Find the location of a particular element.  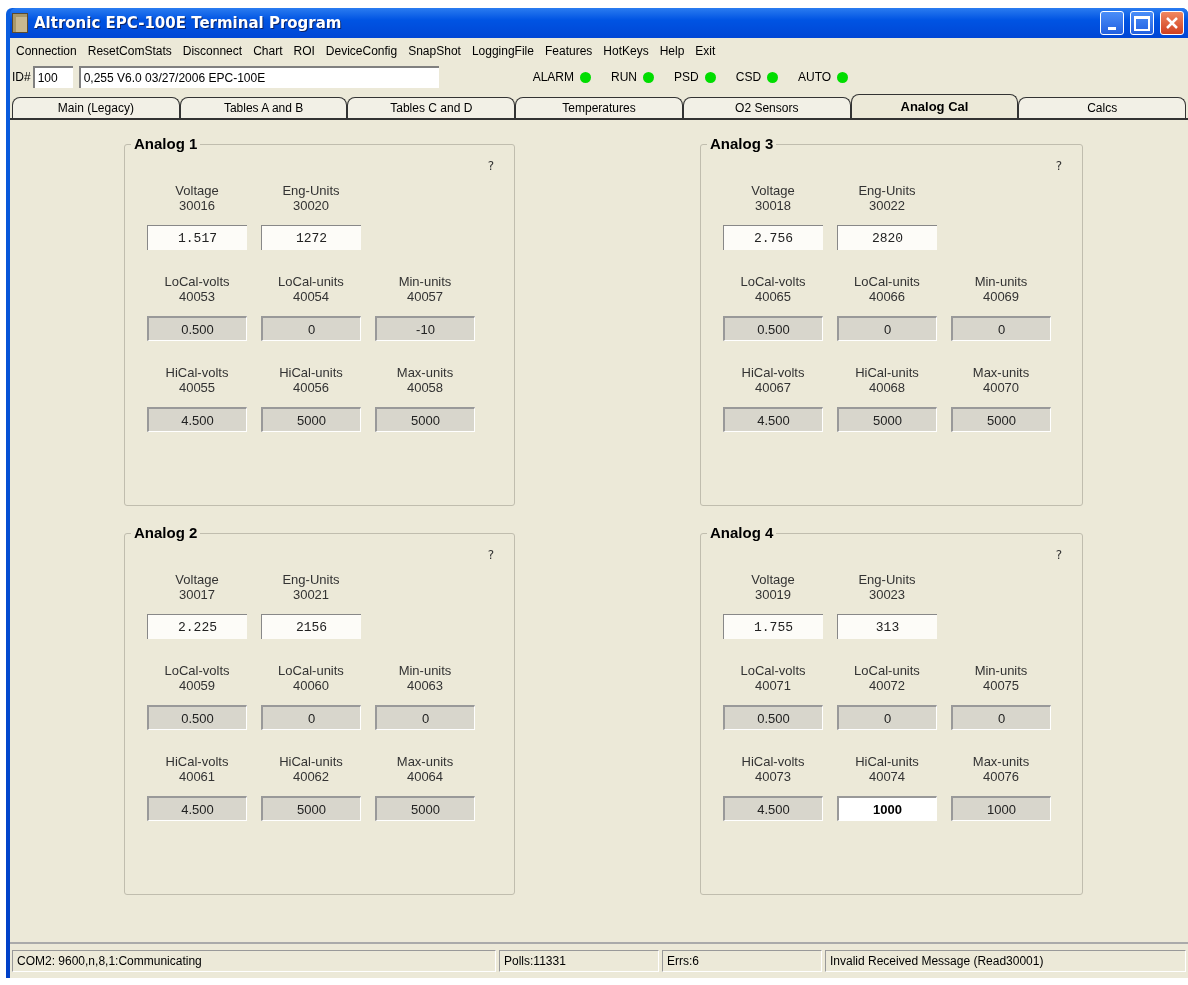

tab: O2 Sensors is located at coordinates (766, 107).